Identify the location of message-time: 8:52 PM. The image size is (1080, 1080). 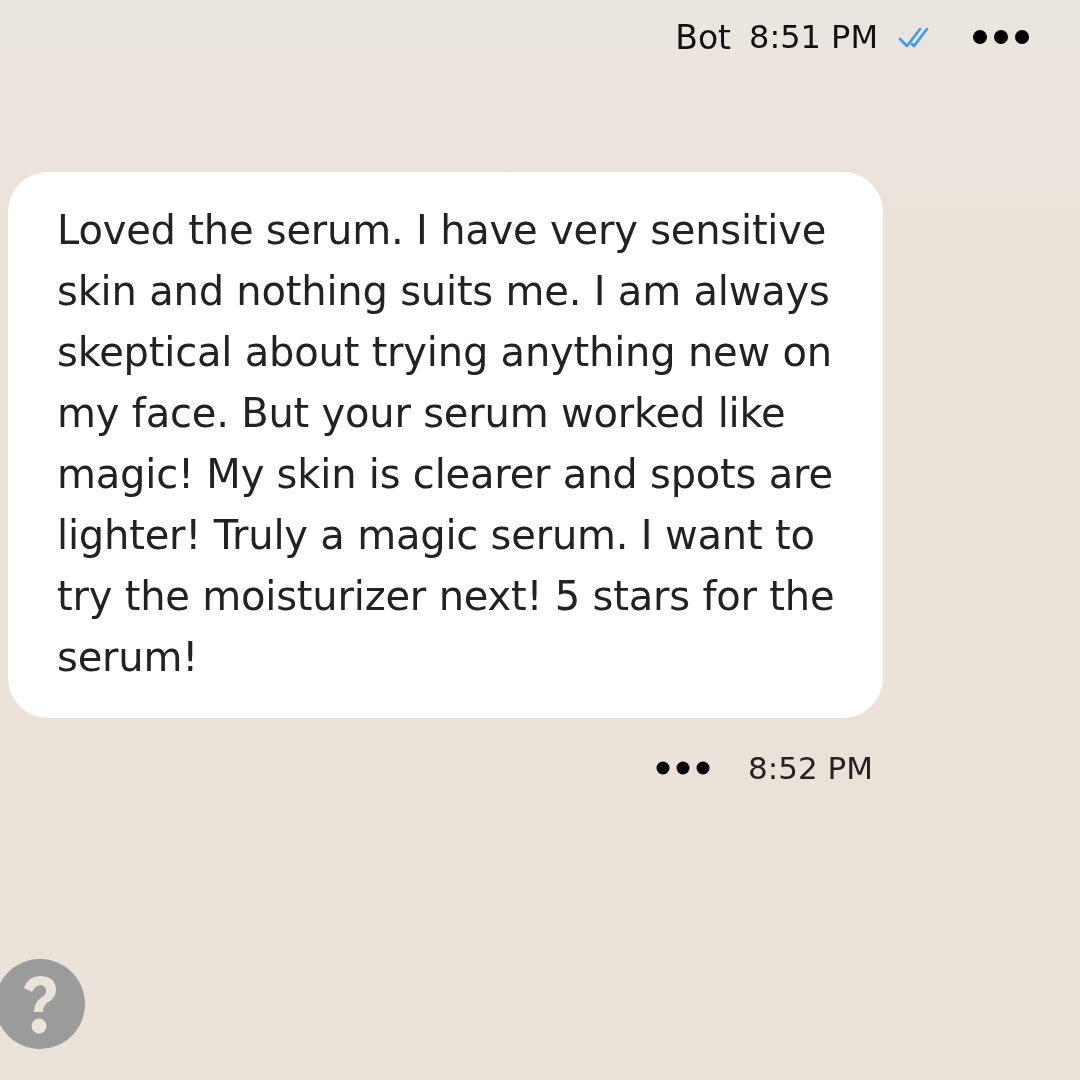
(810, 768).